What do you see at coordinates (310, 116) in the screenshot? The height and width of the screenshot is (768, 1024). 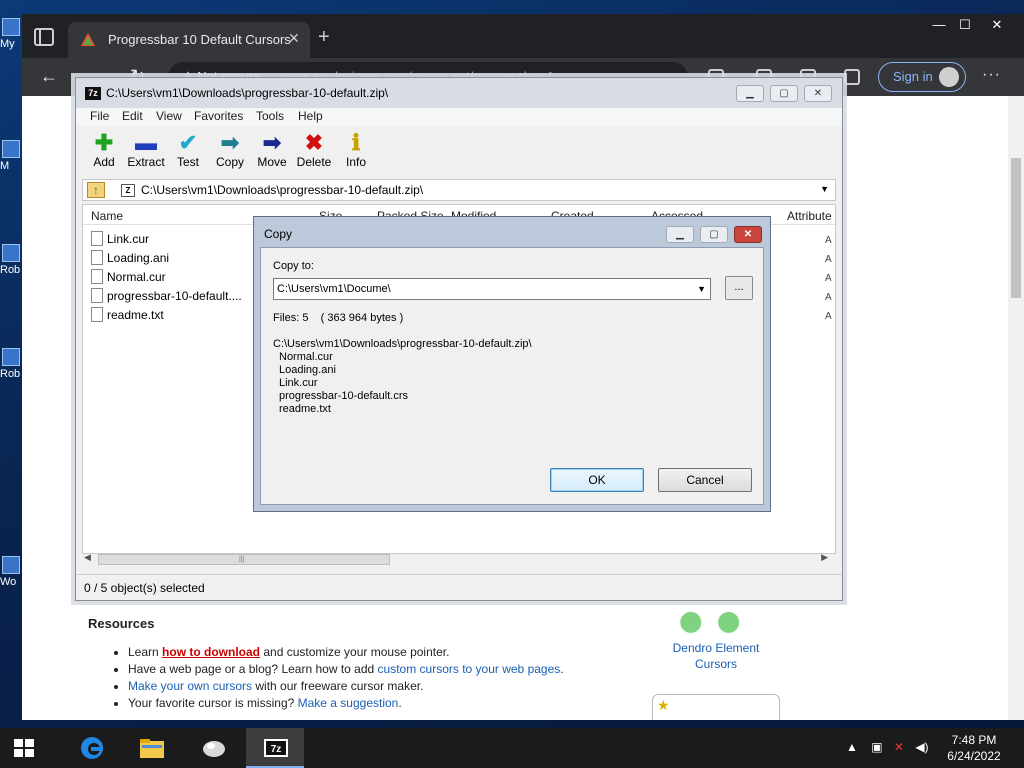 I see `menu-help: Help` at bounding box center [310, 116].